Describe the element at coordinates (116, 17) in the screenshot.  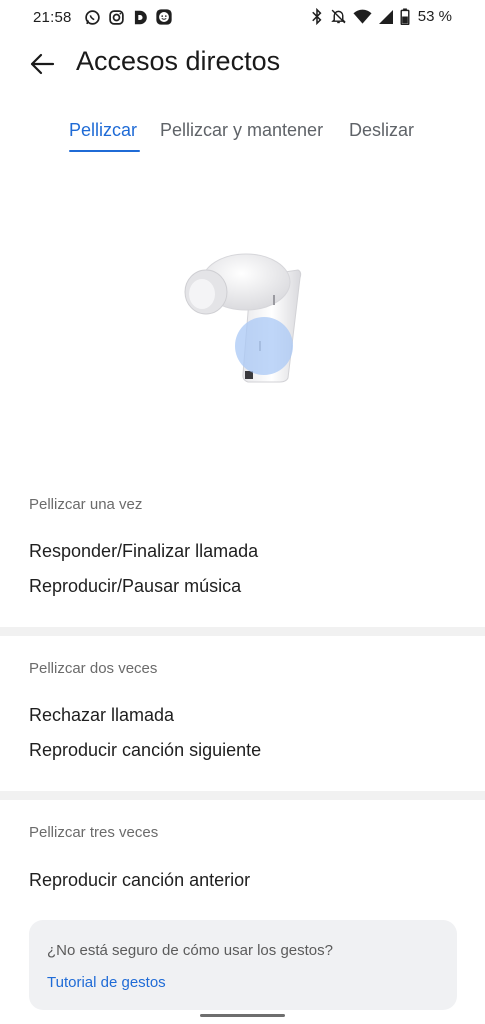
I see `instagram-icon` at that location.